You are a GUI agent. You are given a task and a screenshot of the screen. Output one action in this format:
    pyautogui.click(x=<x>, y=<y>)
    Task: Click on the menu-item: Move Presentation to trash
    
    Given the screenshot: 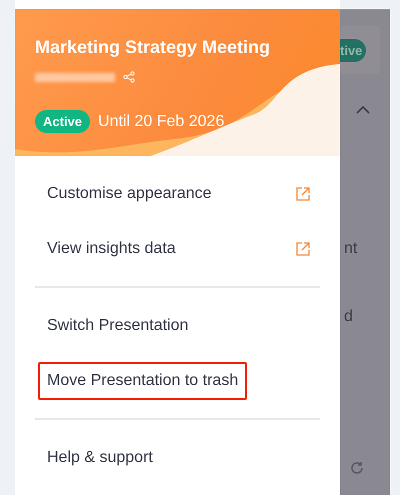 What is the action you would take?
    pyautogui.click(x=177, y=380)
    